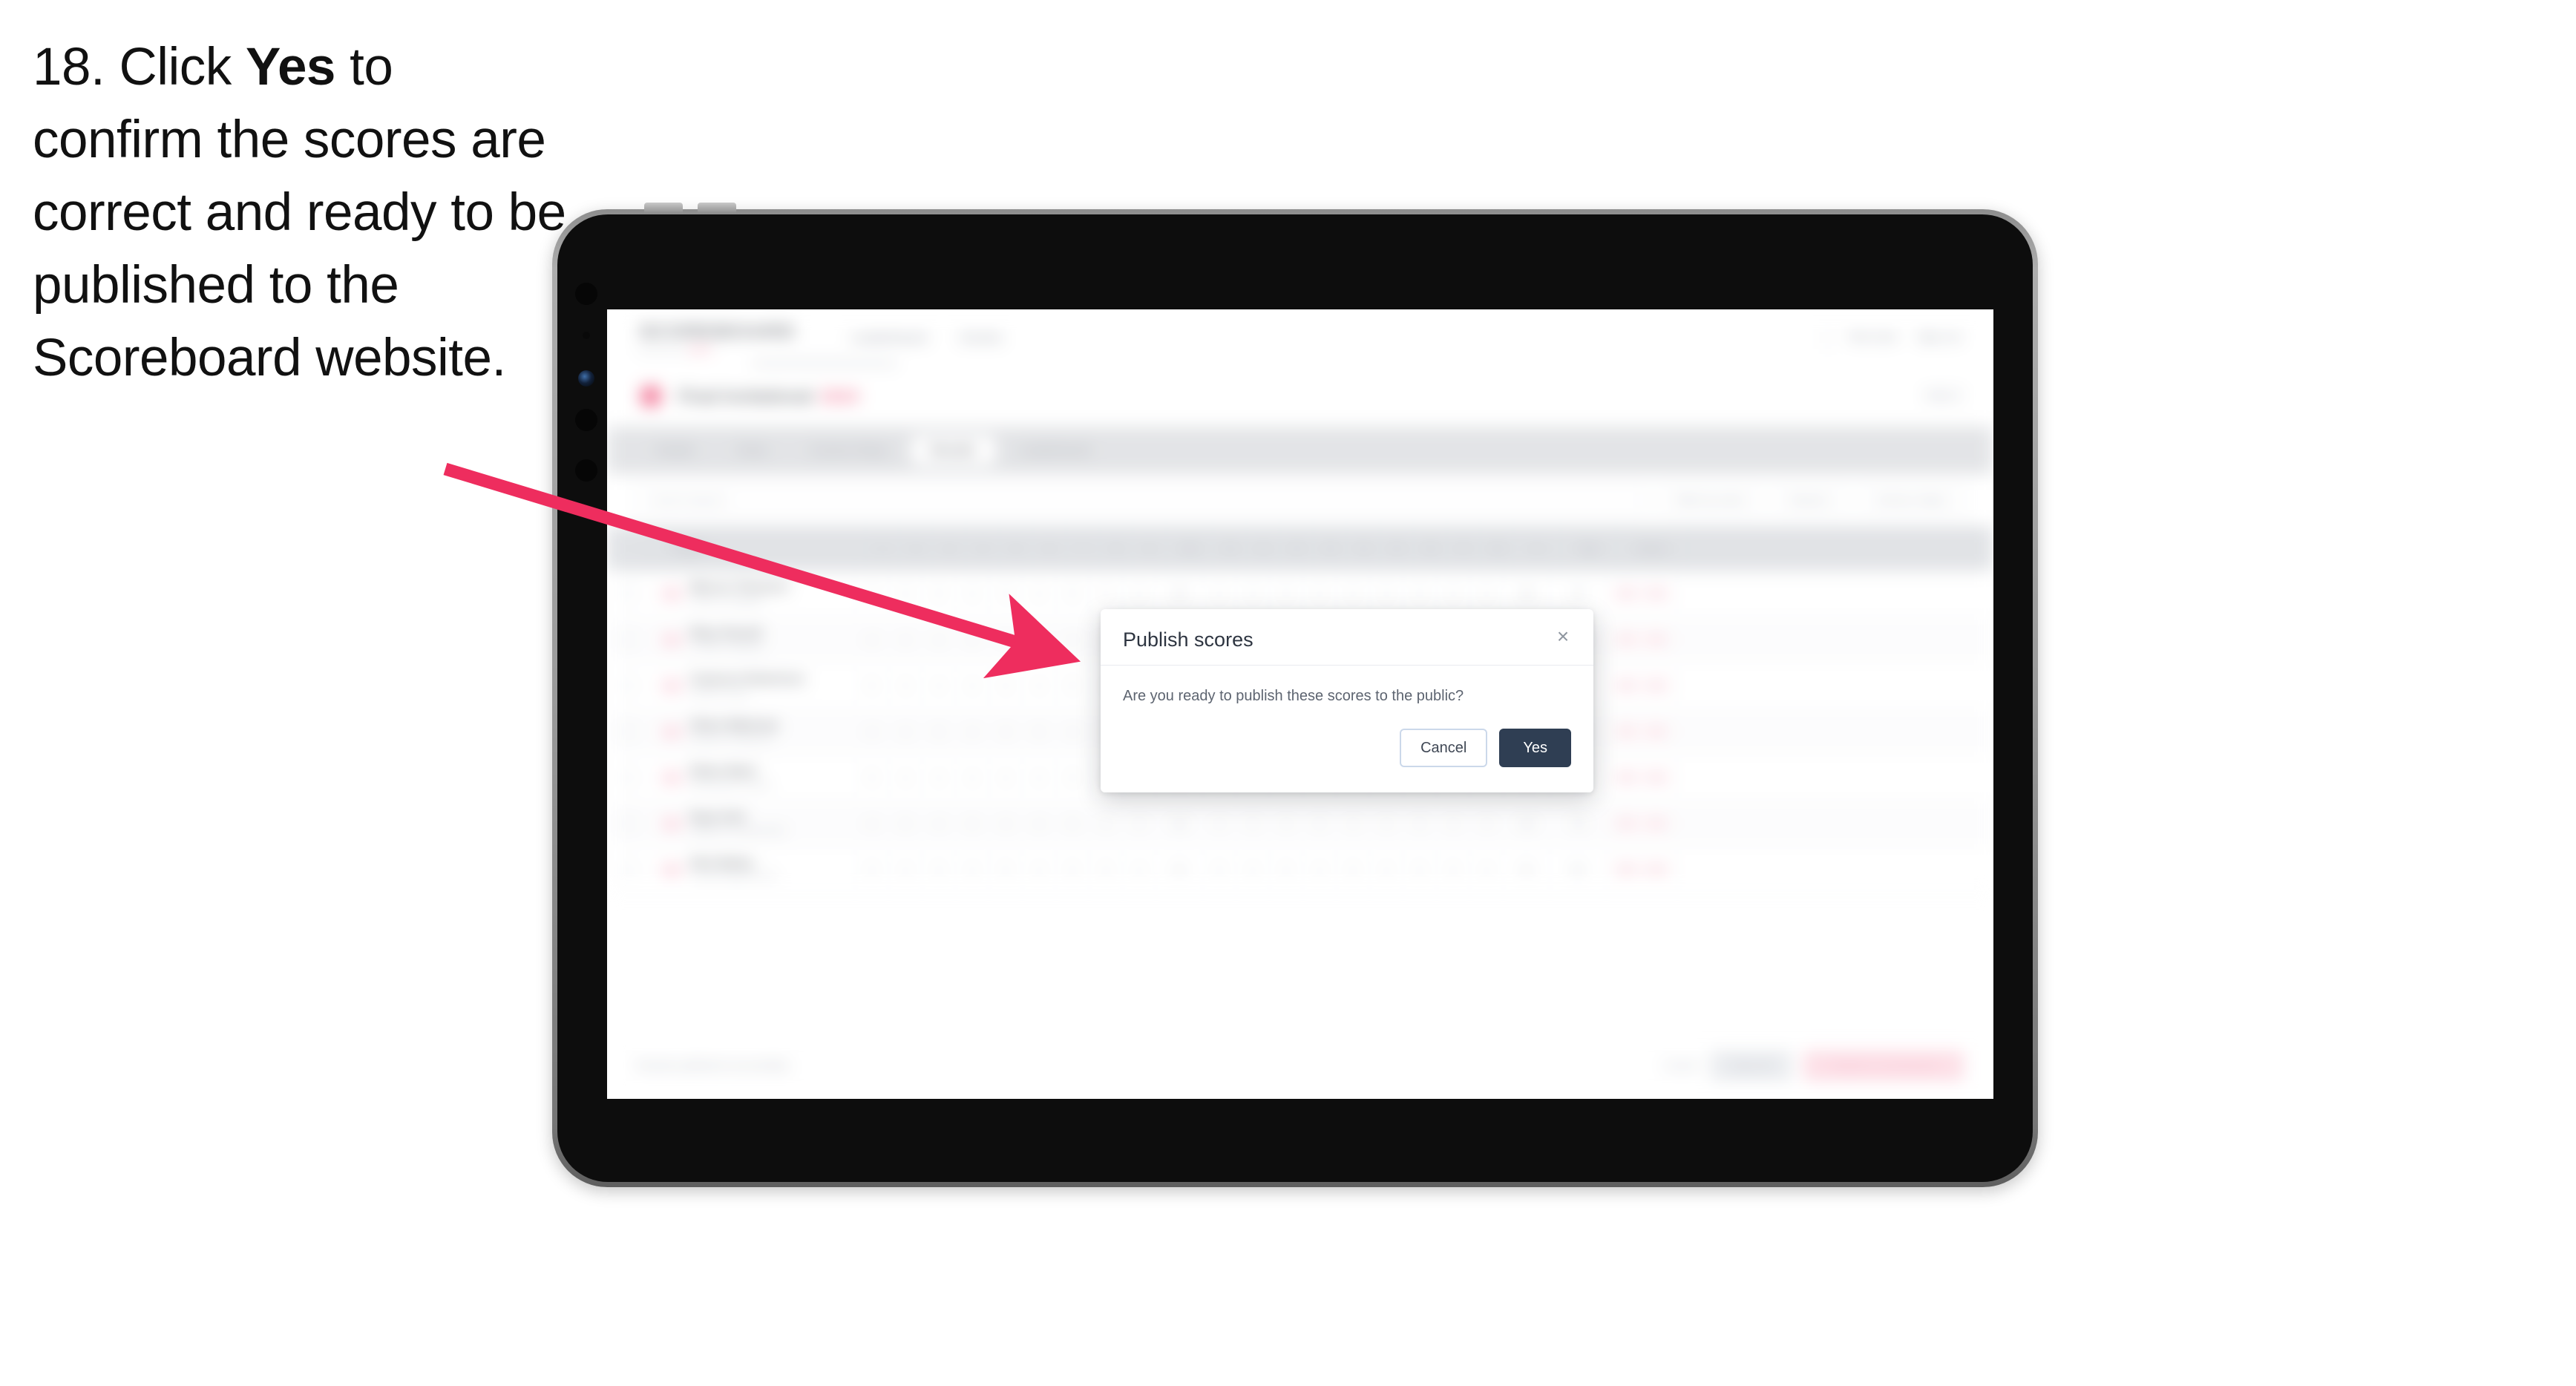  What do you see at coordinates (1652, 548) in the screenshot?
I see `column-header: Actions` at bounding box center [1652, 548].